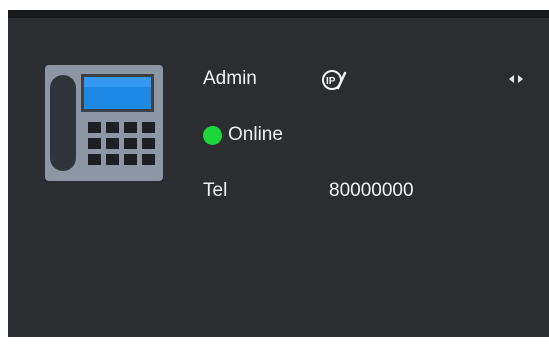 This screenshot has height=347, width=549. I want to click on expand-horizontal-icon, so click(516, 79).